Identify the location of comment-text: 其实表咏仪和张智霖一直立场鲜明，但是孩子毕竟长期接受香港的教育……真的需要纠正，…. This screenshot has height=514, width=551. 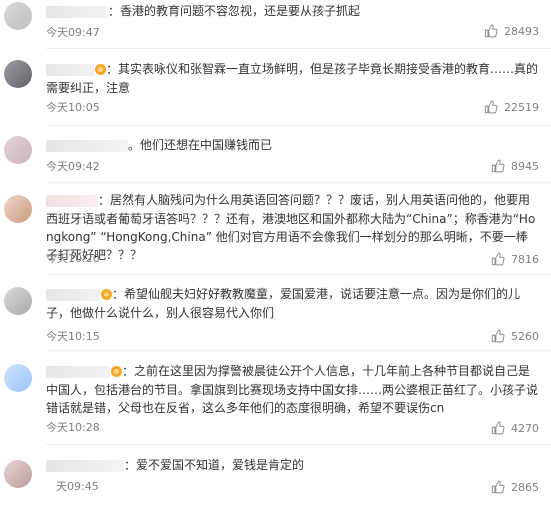
(292, 78).